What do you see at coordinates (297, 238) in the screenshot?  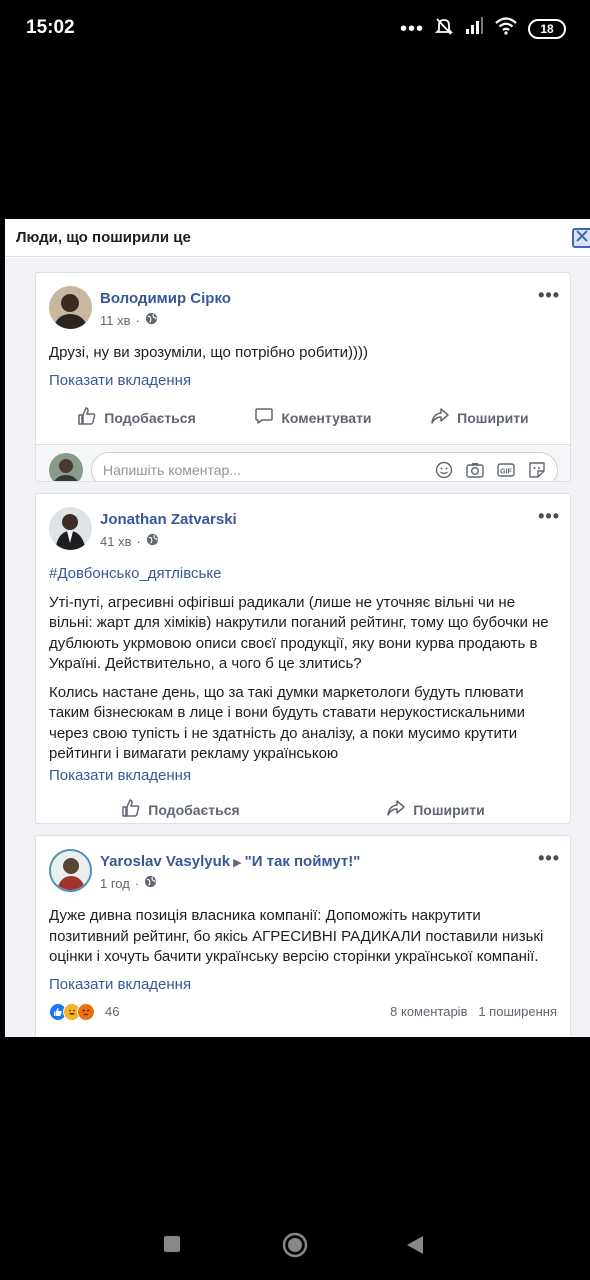 I see `dialog-header: Люди, що поширили це` at bounding box center [297, 238].